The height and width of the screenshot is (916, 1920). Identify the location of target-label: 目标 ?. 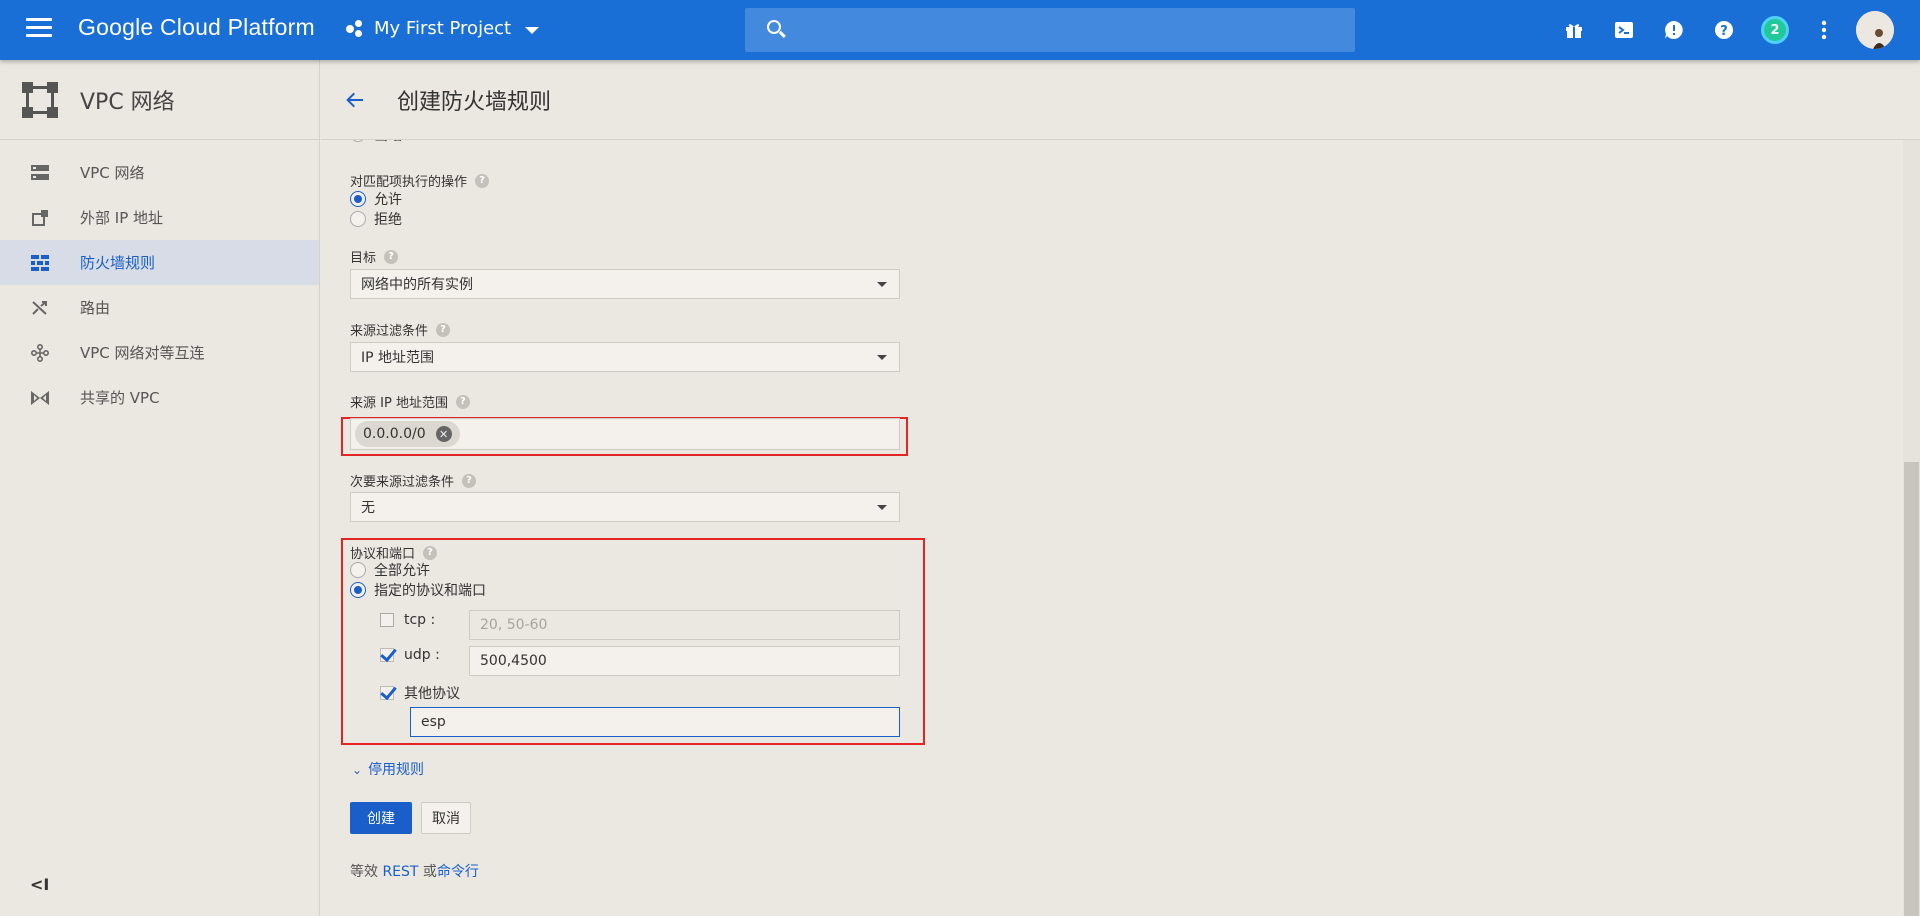
(374, 256).